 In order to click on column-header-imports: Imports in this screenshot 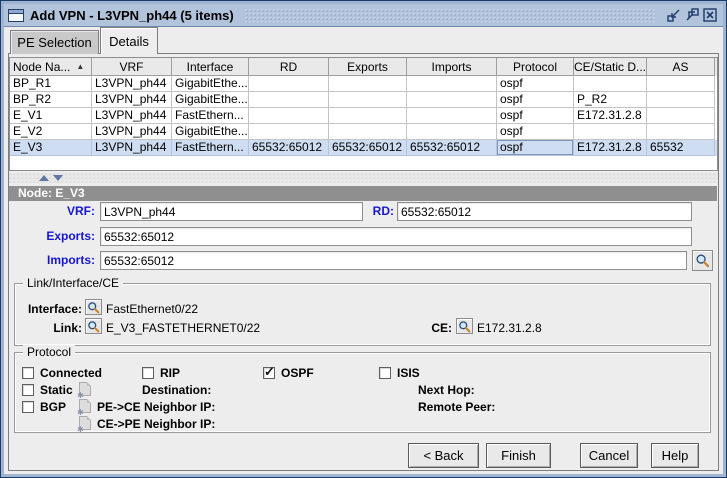, I will do `click(452, 67)`.